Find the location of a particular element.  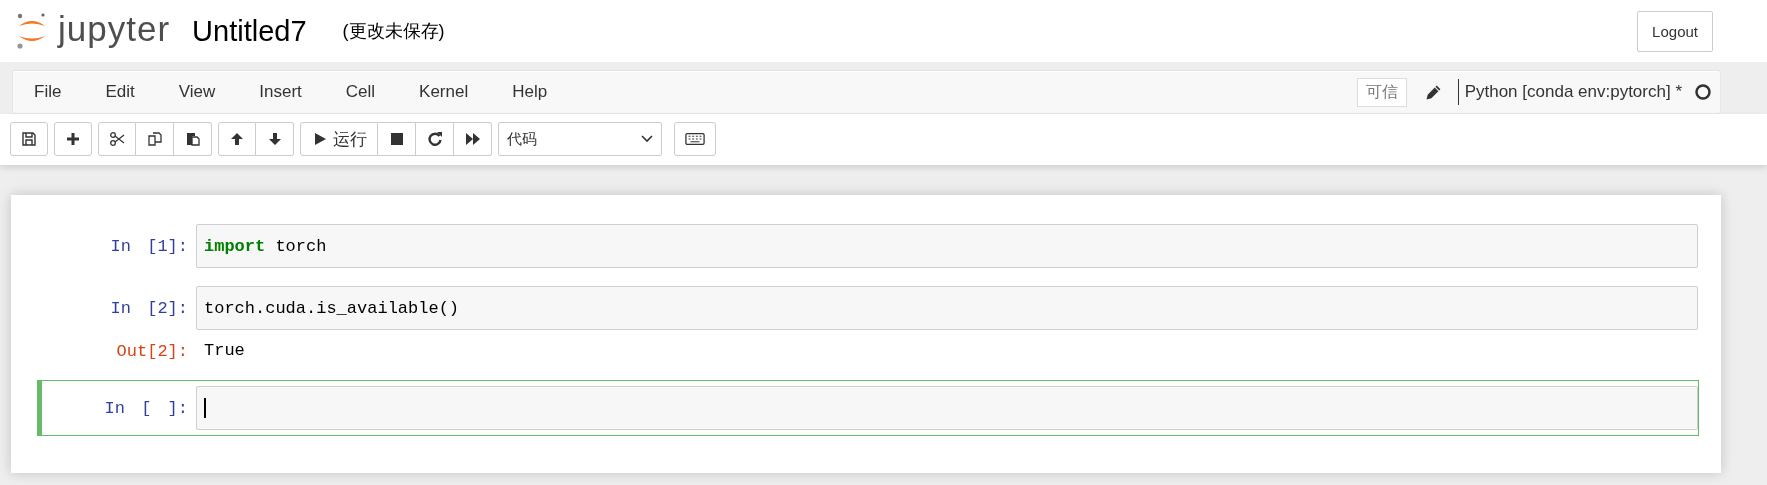

code-input: torch.cuda.is_available() is located at coordinates (947, 308).